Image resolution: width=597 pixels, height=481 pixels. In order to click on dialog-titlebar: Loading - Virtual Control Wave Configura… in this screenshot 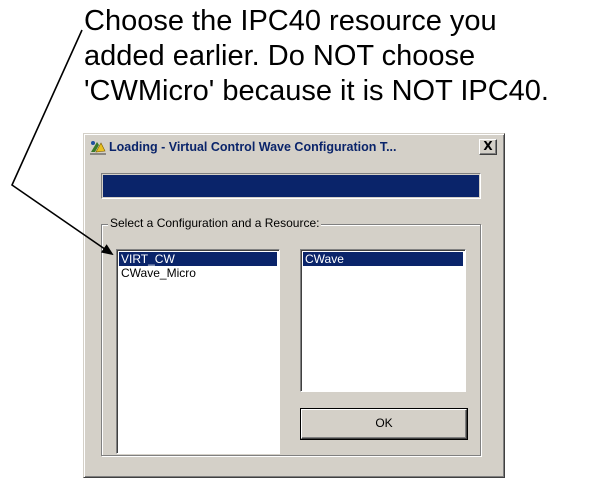, I will do `click(294, 147)`.